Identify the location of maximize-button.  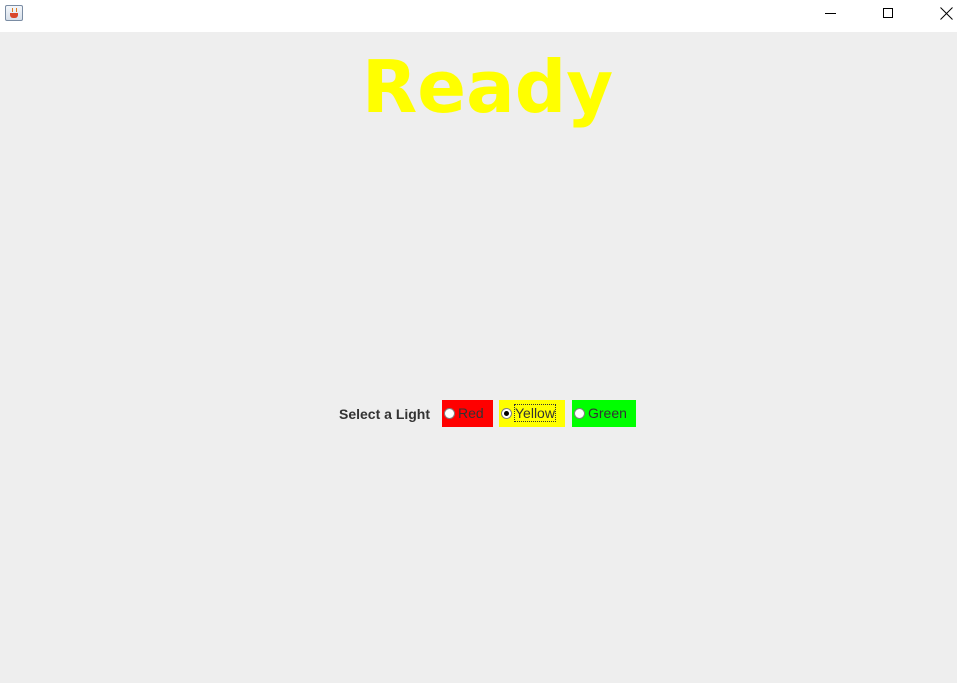
(888, 15).